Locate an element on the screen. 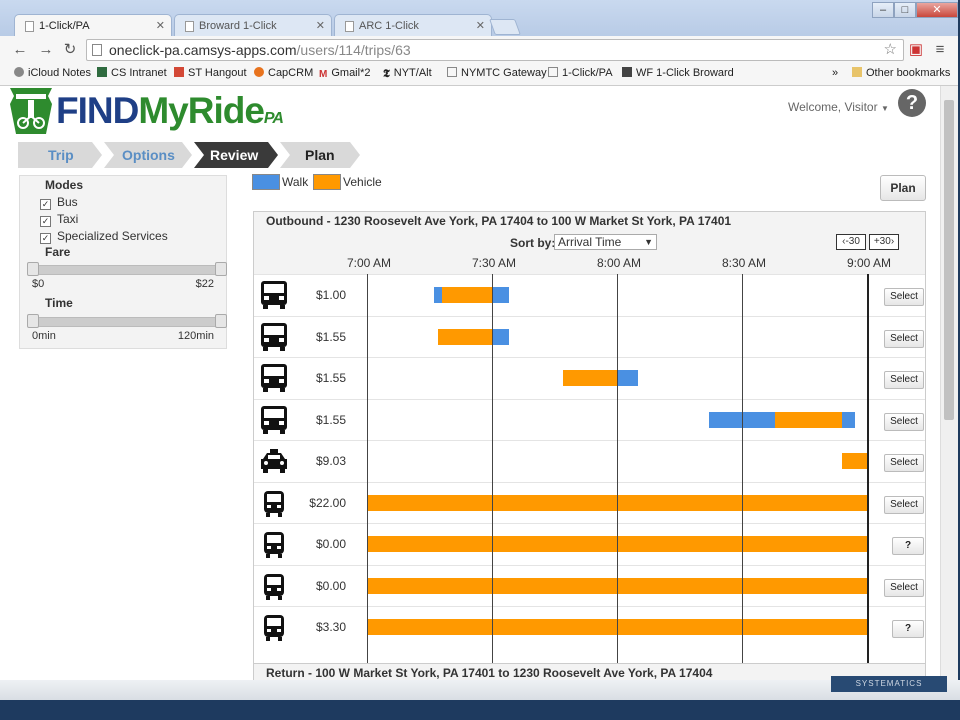 This screenshot has height=720, width=960. help-icon: ? is located at coordinates (912, 103).